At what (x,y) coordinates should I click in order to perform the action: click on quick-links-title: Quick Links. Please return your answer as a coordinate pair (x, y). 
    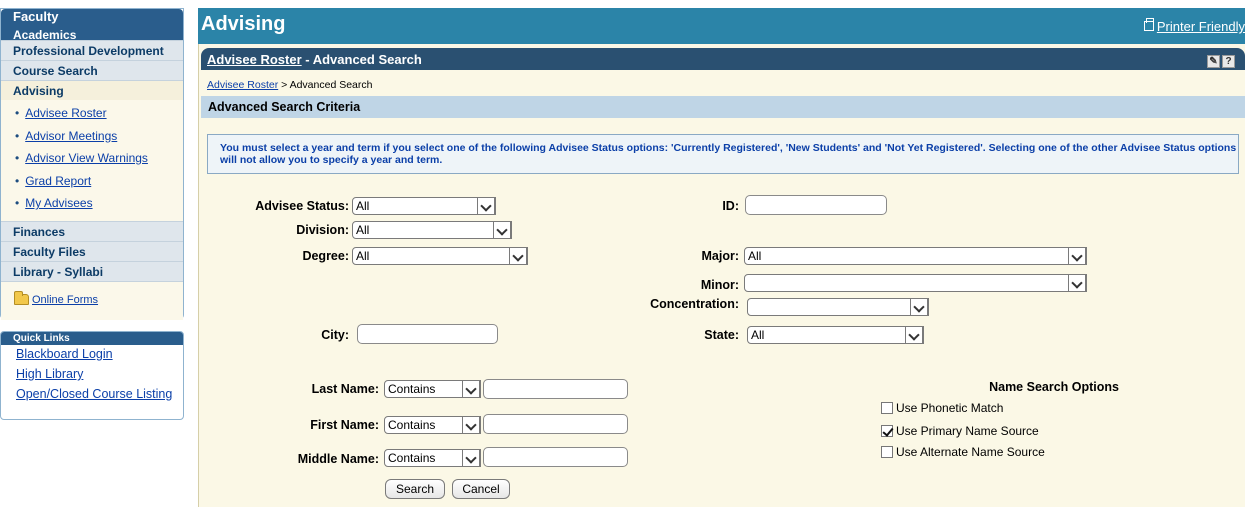
    Looking at the image, I should click on (92, 338).